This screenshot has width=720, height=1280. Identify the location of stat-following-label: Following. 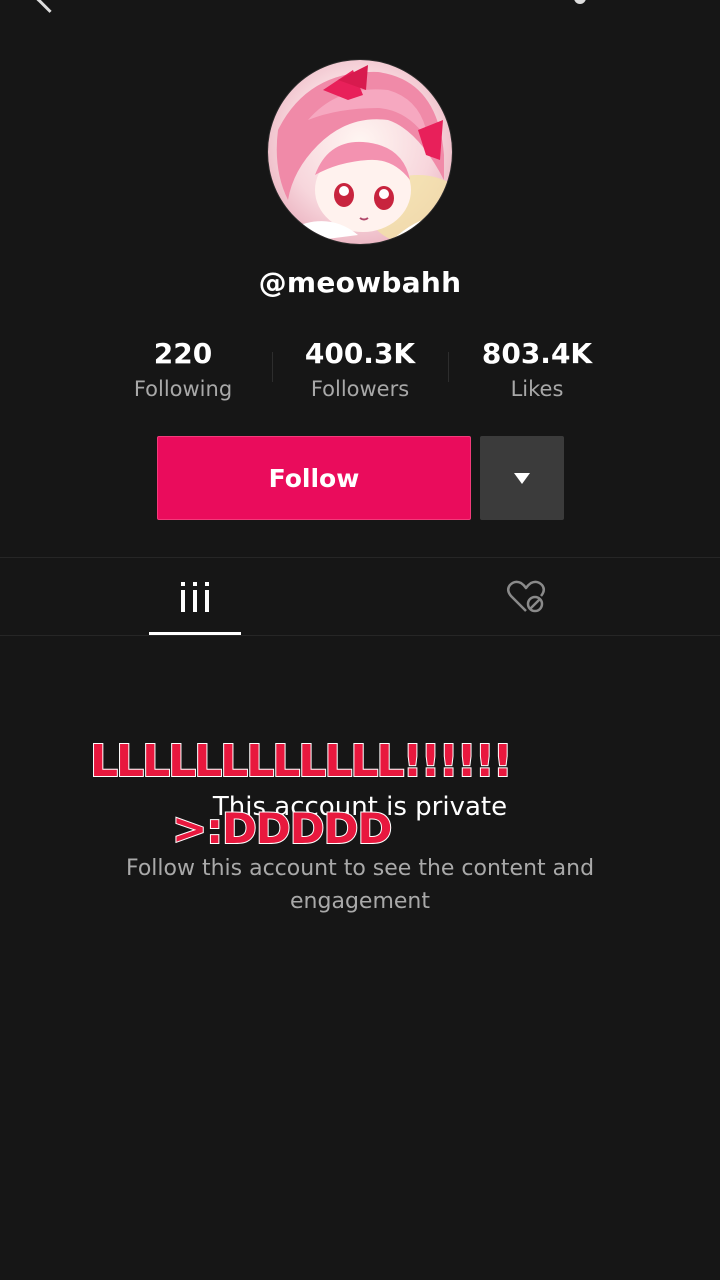
(183, 389).